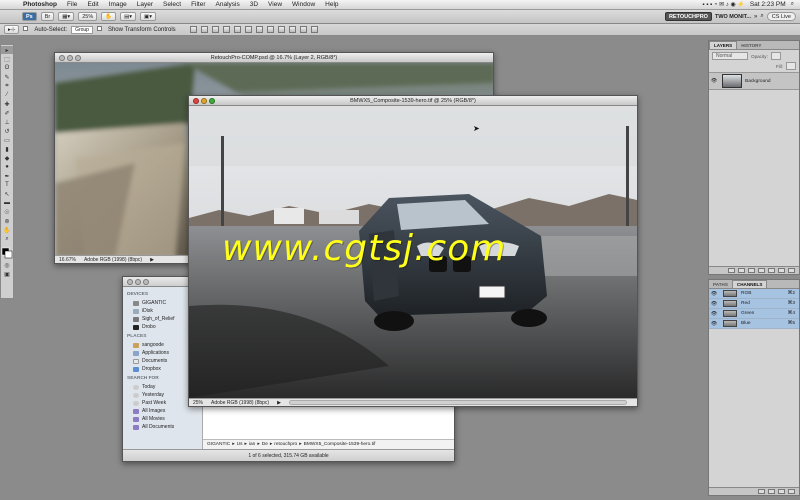 The width and height of the screenshot is (800, 500). I want to click on 3d-rotate-tool-icon: ☉, so click(7, 212).